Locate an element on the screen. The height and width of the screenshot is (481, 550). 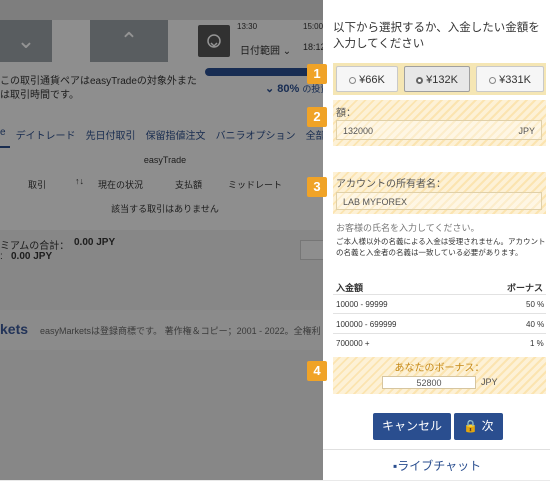
deposit-instruction: 以下から選択するか、入金したい金額を入力してください is located at coordinates (436, 36).